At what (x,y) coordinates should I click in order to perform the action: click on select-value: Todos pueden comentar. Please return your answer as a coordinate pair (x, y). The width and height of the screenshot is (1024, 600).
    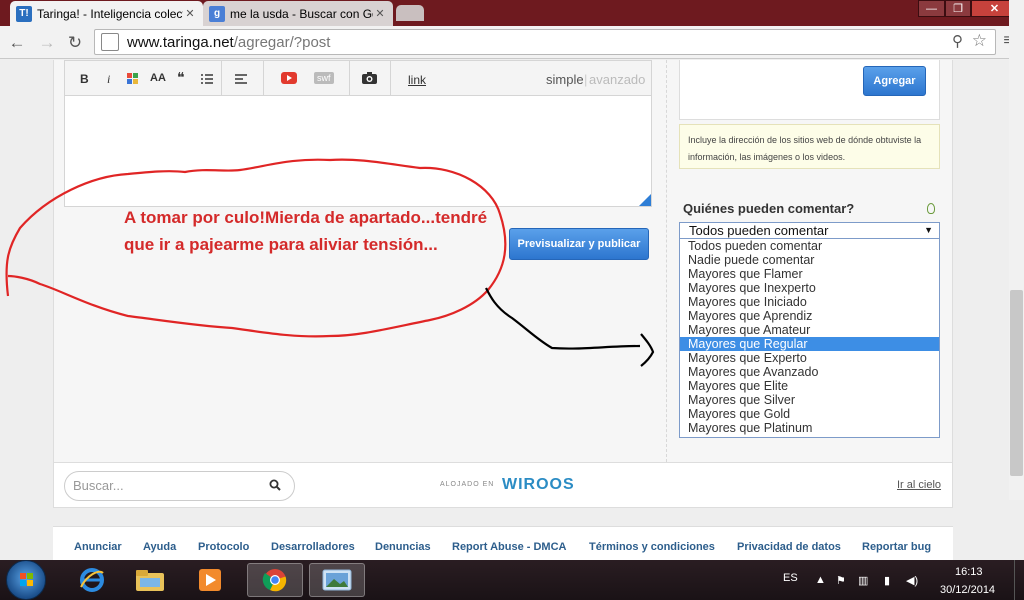
    Looking at the image, I should click on (759, 230).